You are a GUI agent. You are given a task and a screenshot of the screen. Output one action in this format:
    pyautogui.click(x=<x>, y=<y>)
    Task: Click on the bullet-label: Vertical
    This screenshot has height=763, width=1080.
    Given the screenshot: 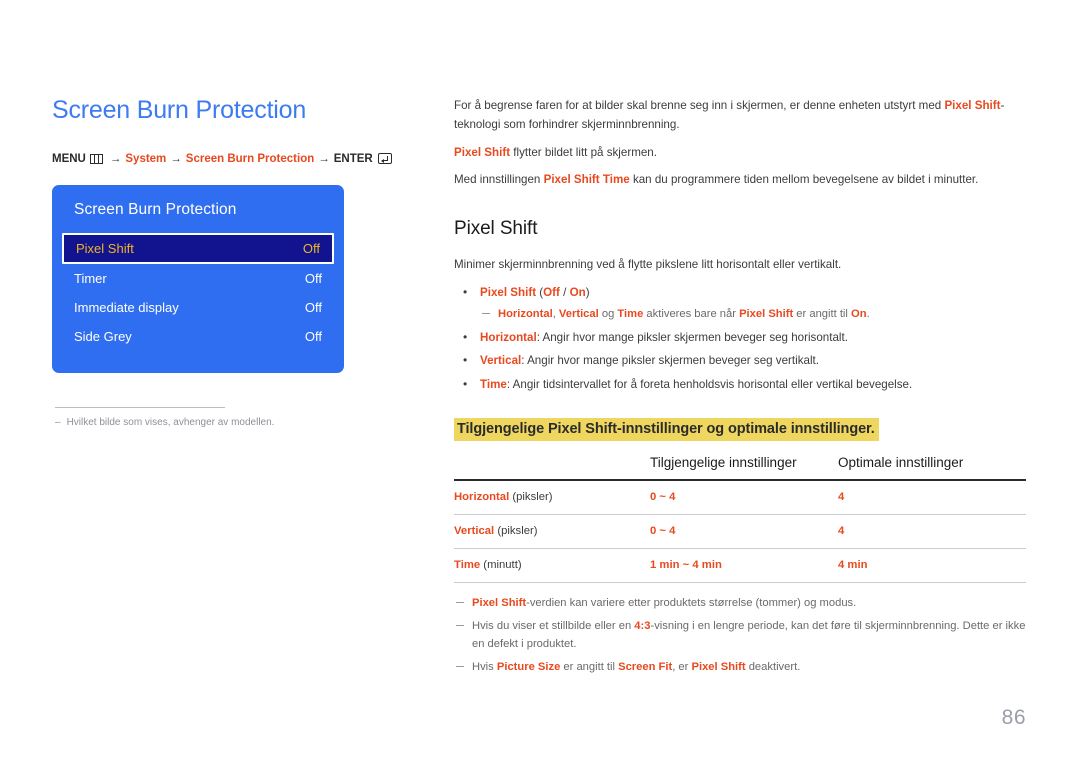 What is the action you would take?
    pyautogui.click(x=501, y=361)
    